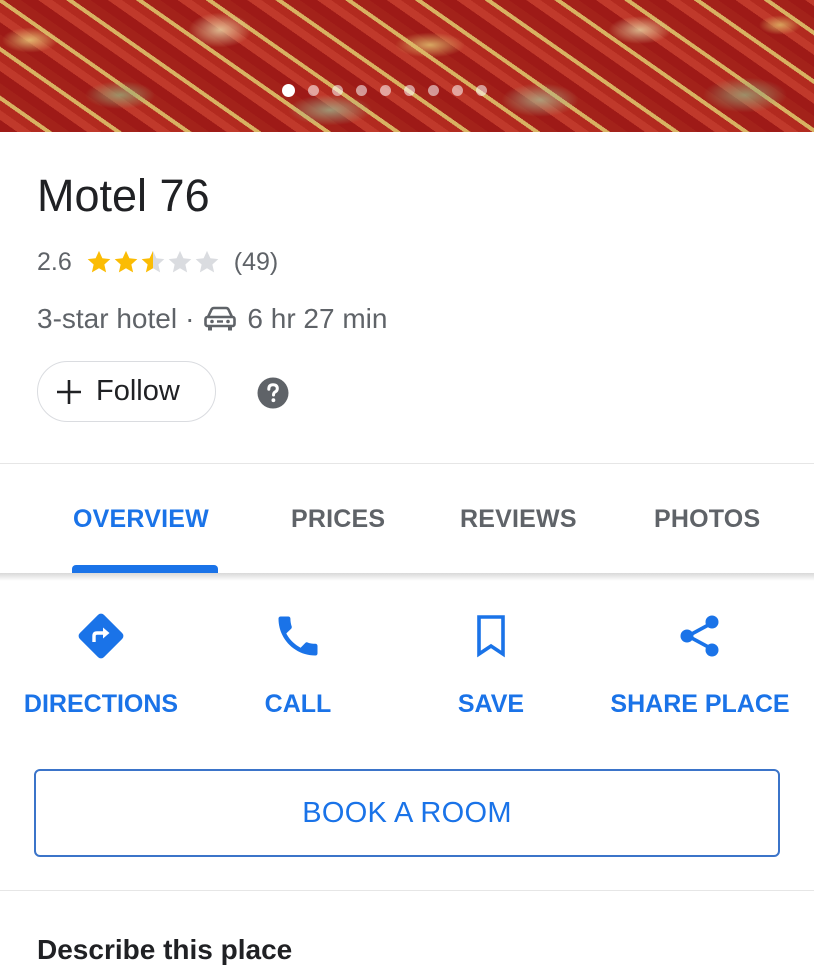  What do you see at coordinates (298, 664) in the screenshot?
I see `call-button: CALL` at bounding box center [298, 664].